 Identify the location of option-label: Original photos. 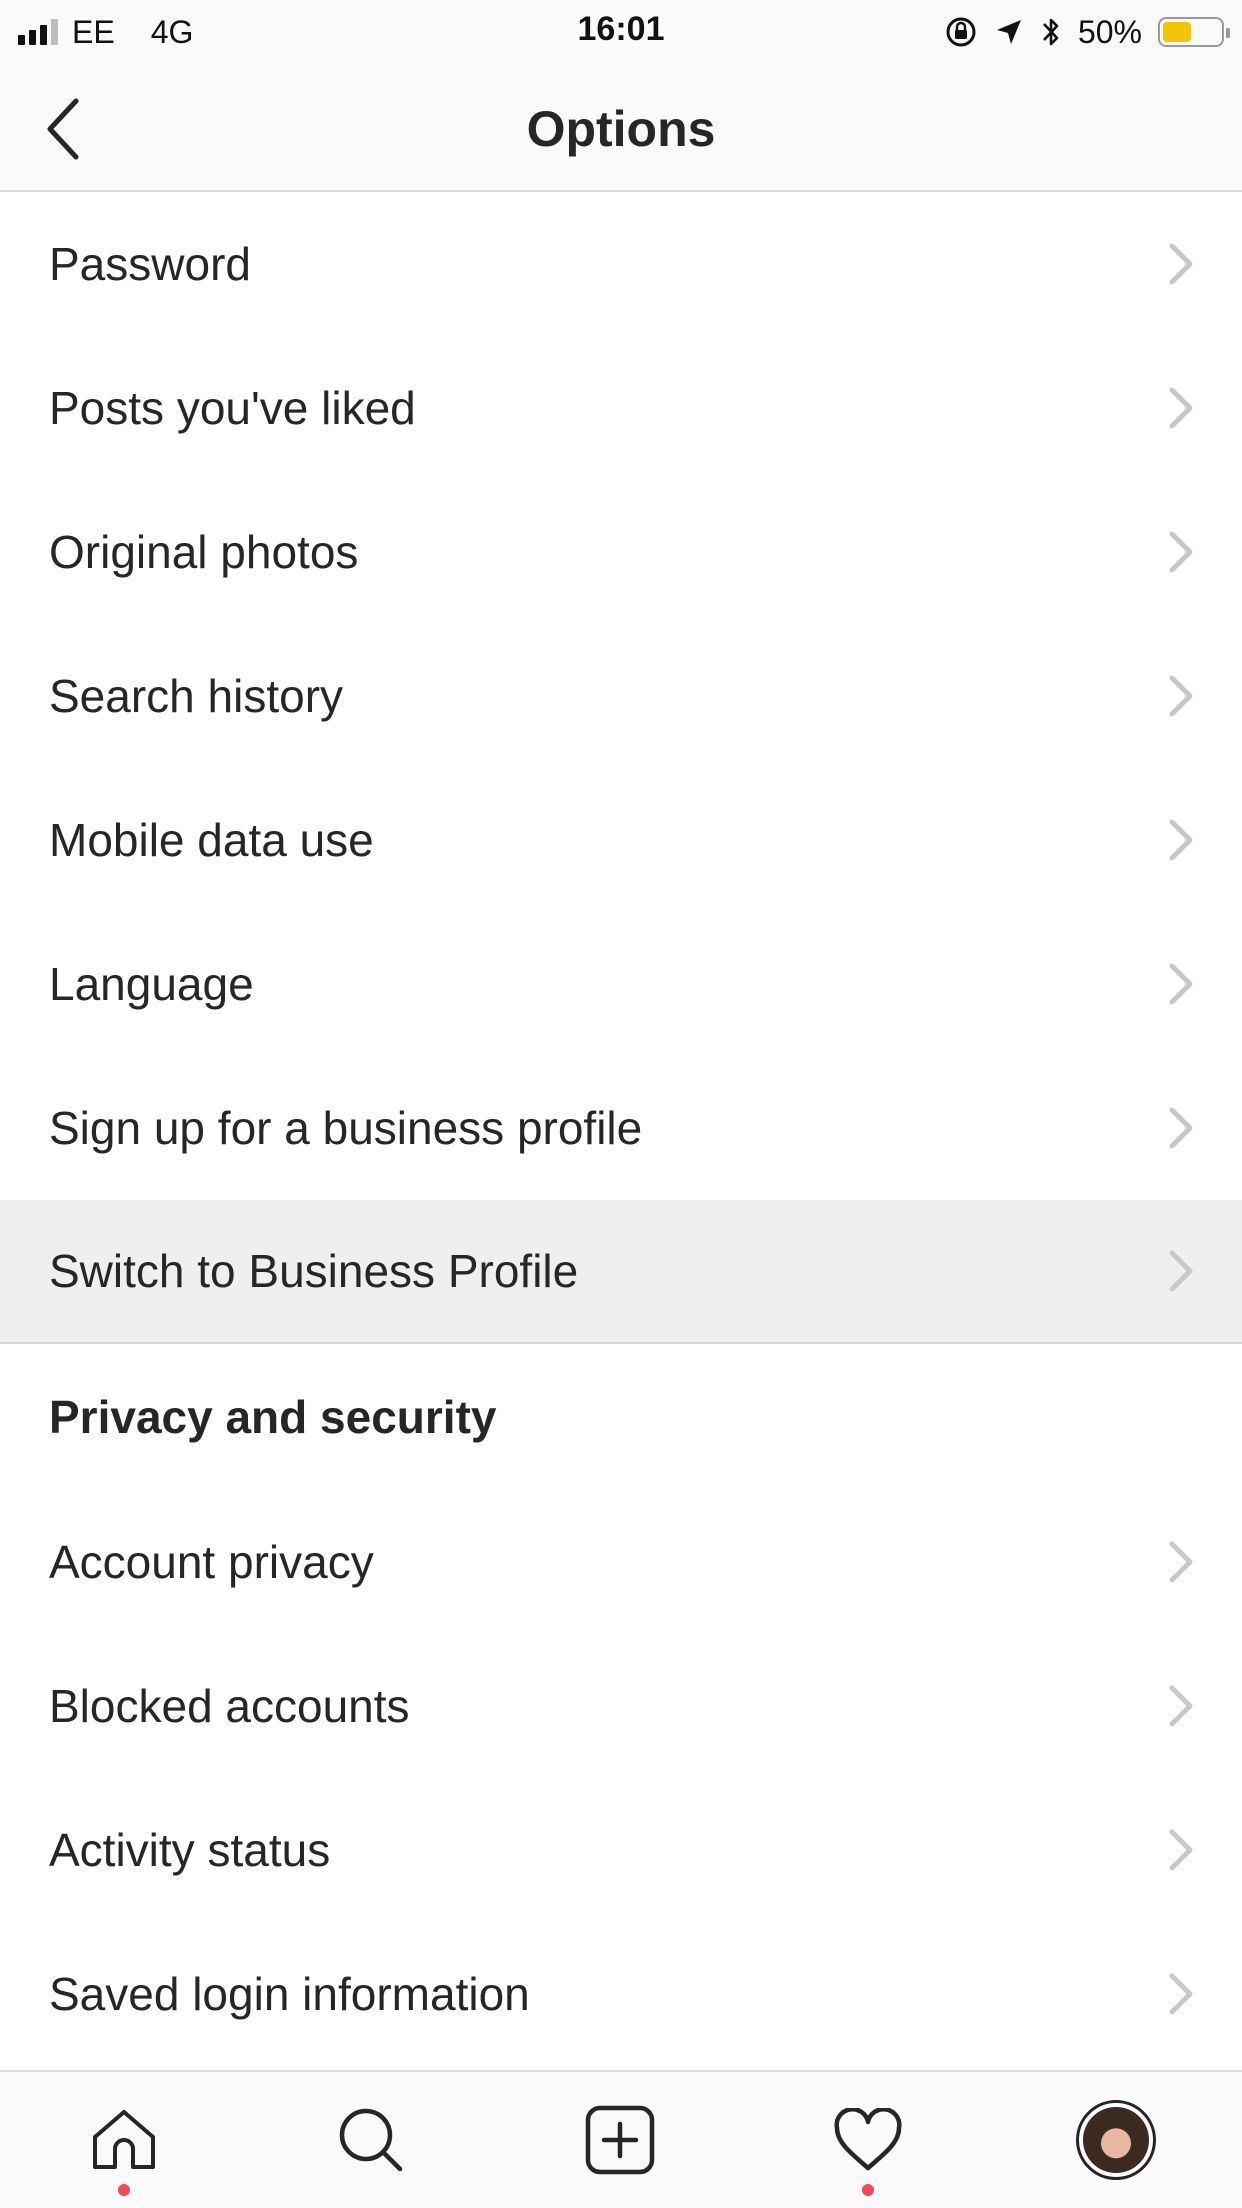
(204, 552).